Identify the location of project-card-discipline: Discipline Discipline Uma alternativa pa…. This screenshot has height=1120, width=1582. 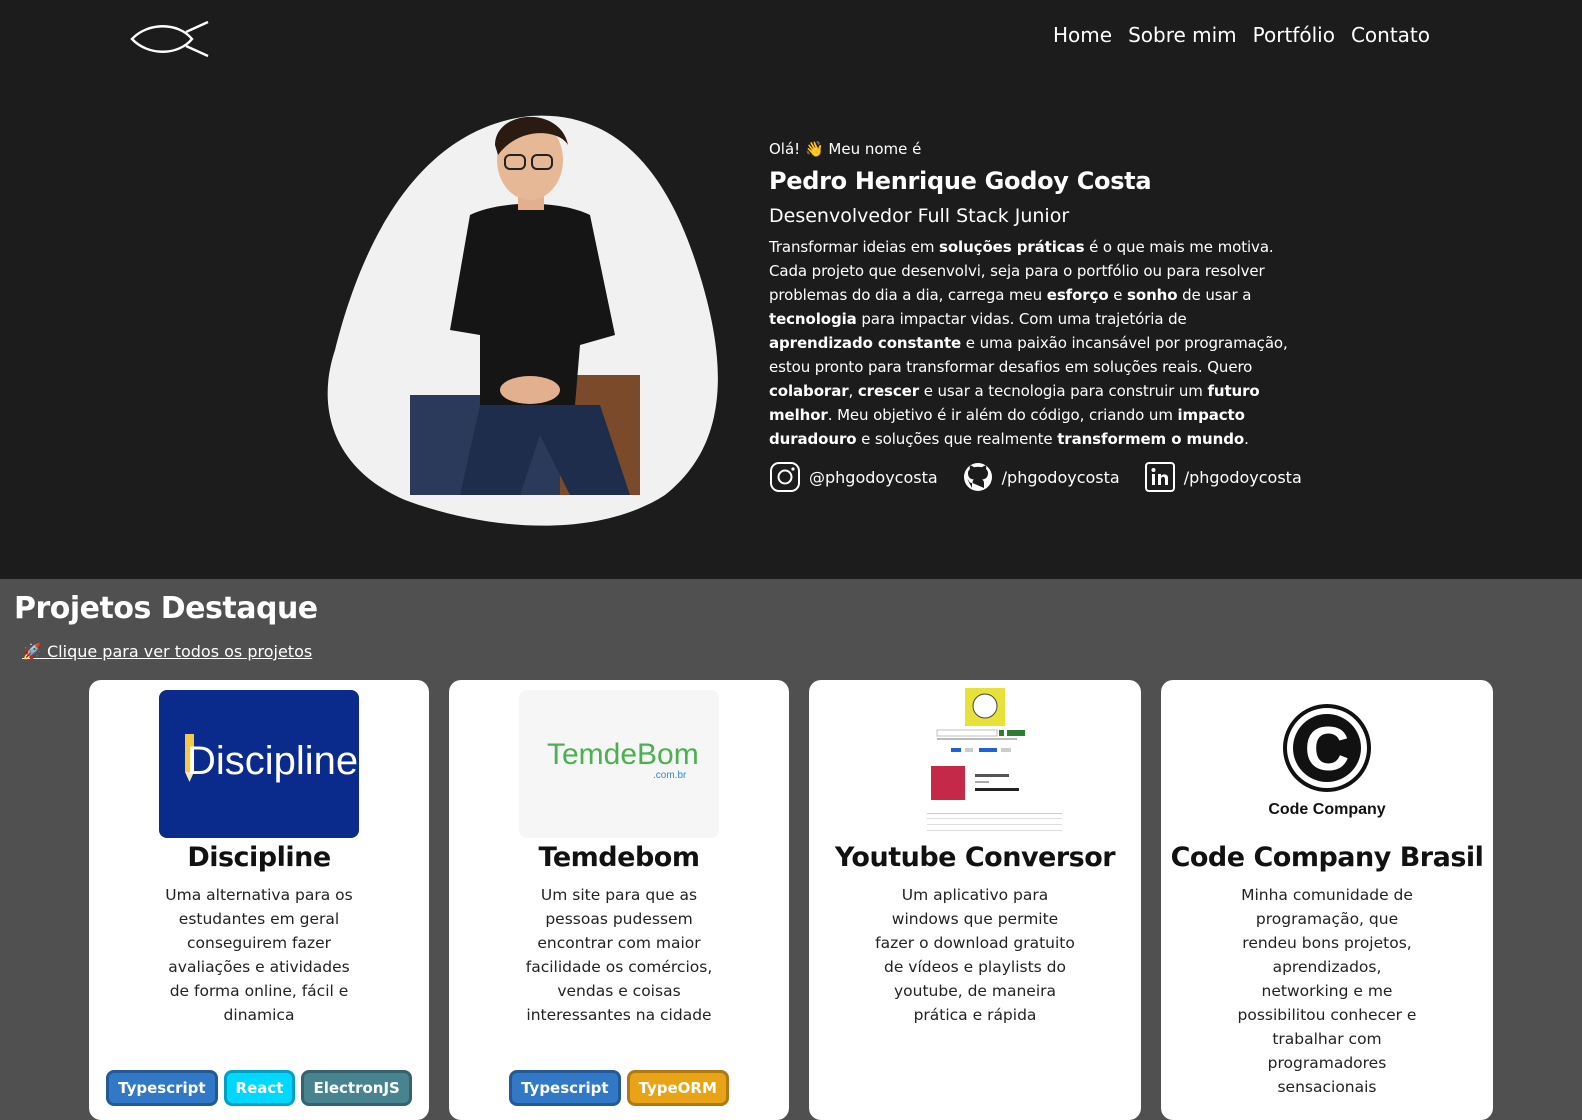
(259, 900).